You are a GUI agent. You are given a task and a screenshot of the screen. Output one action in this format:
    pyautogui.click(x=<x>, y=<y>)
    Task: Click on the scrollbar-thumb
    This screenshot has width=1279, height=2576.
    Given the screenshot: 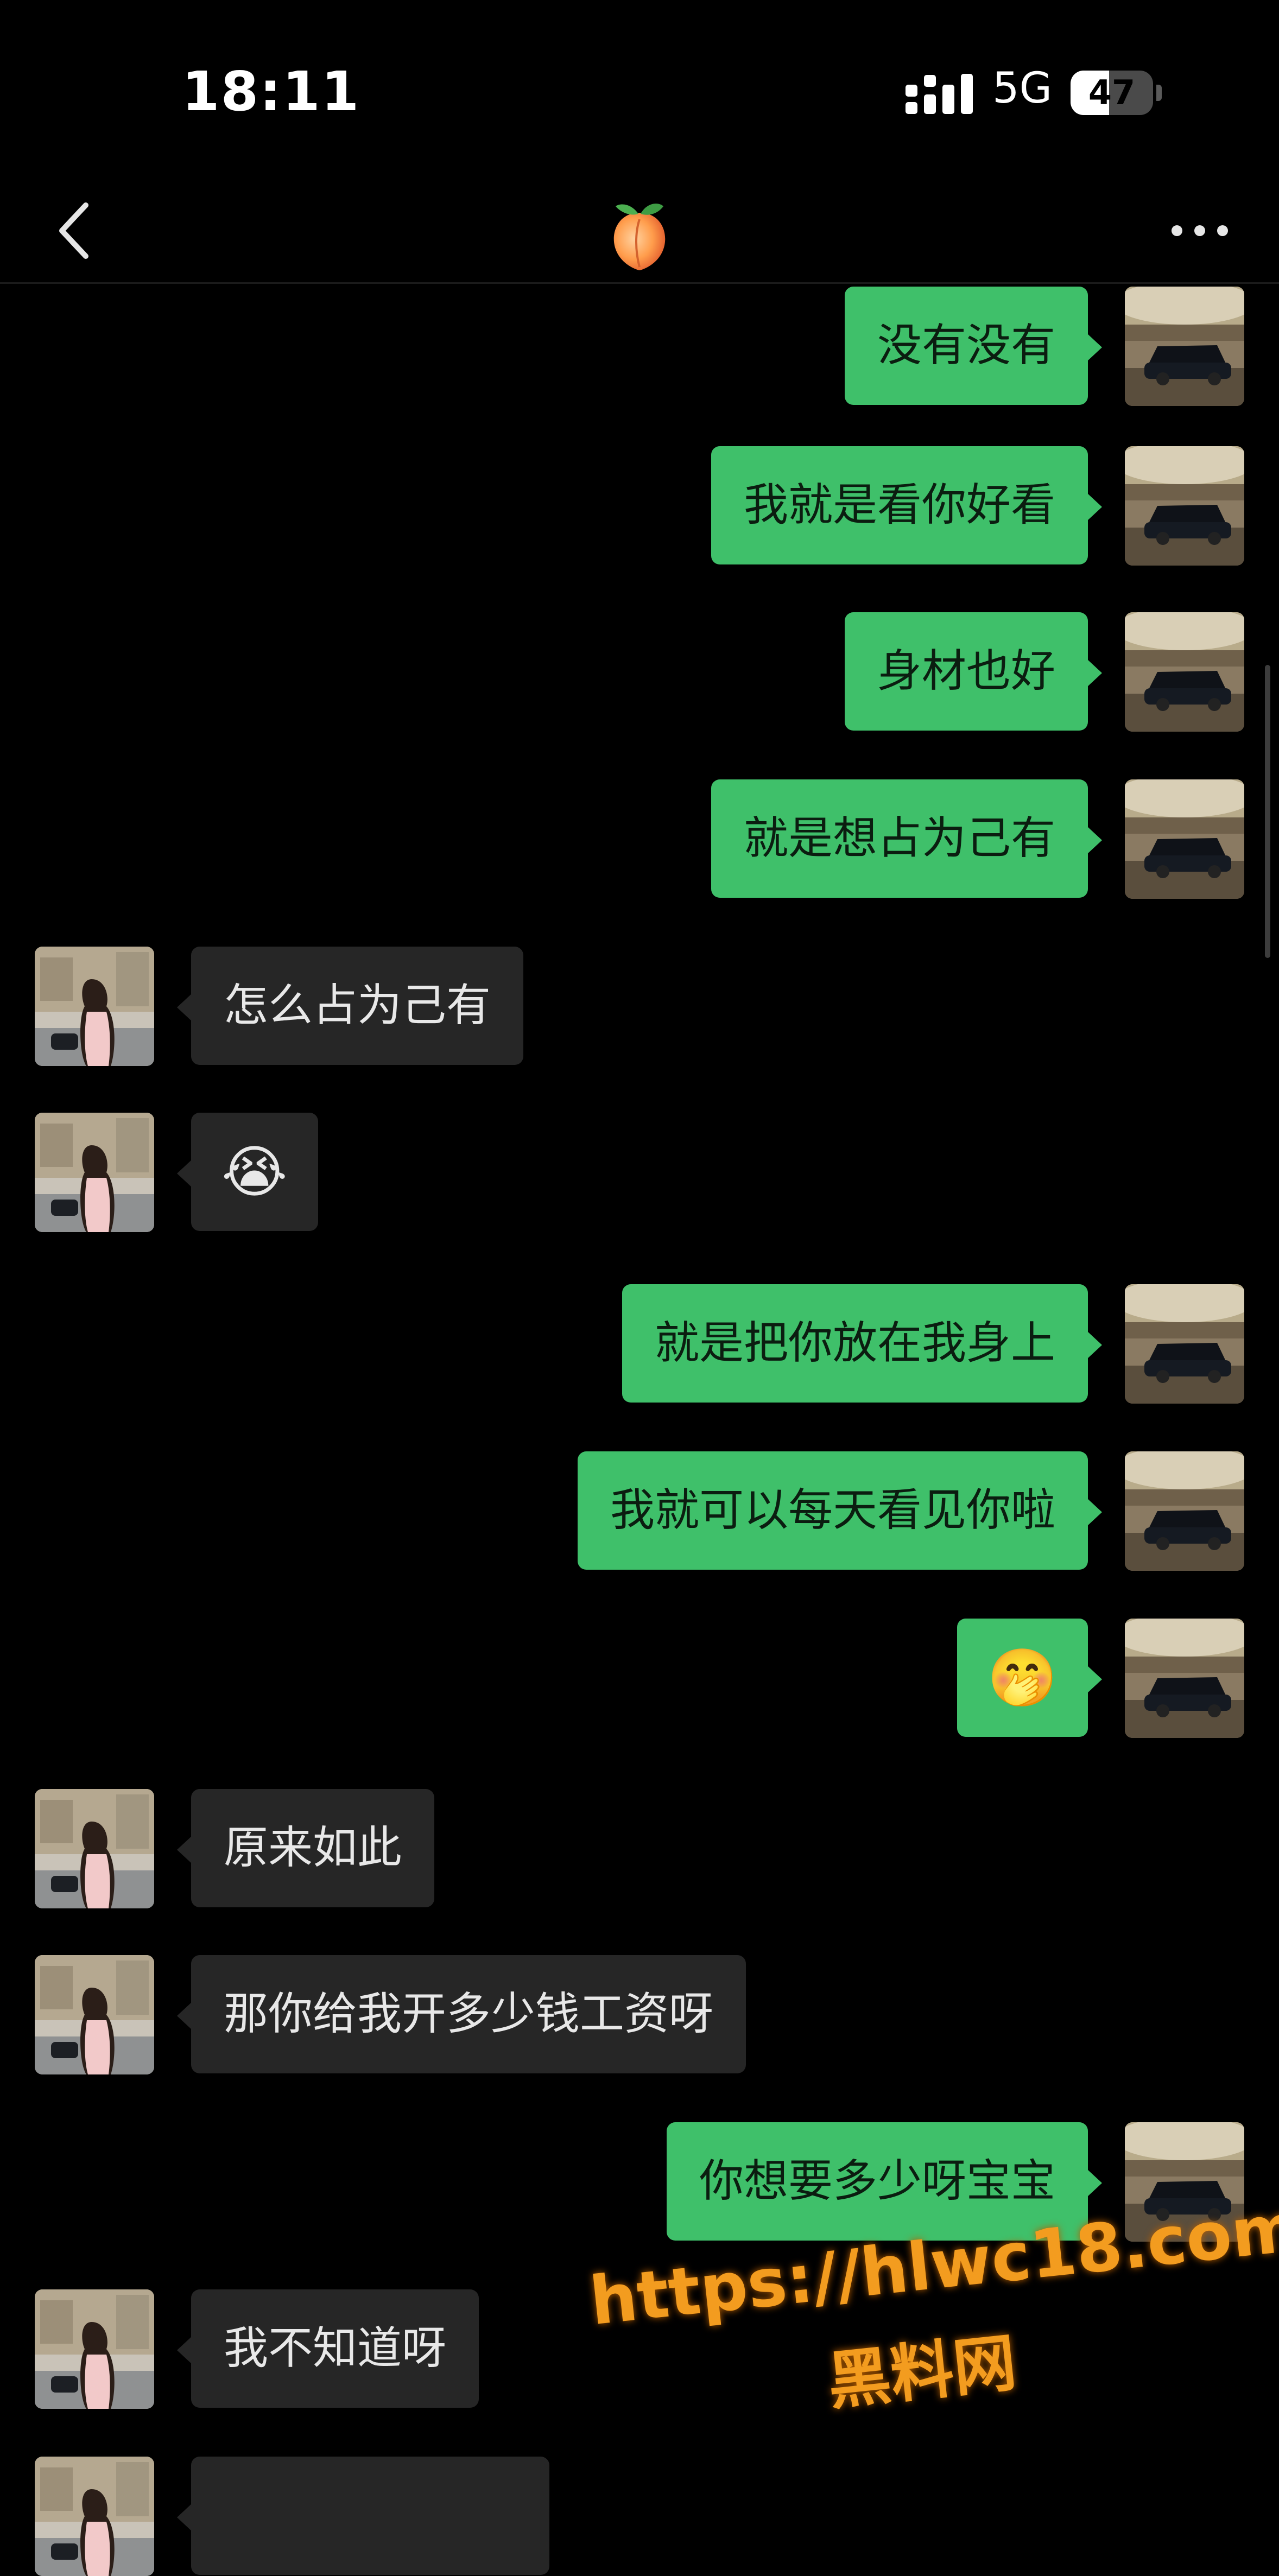 What is the action you would take?
    pyautogui.click(x=1267, y=811)
    